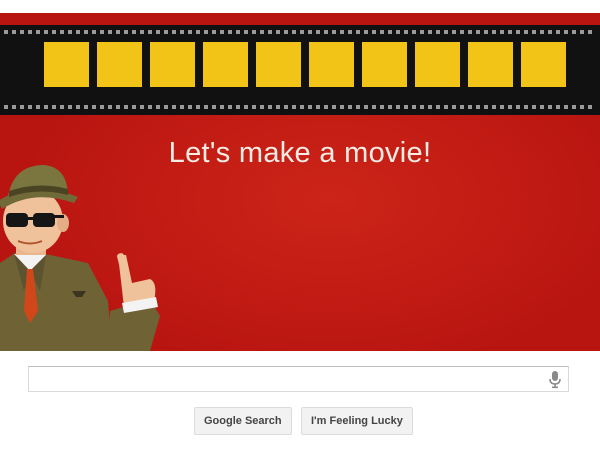 This screenshot has height=450, width=600. I want to click on search-box, so click(298, 379).